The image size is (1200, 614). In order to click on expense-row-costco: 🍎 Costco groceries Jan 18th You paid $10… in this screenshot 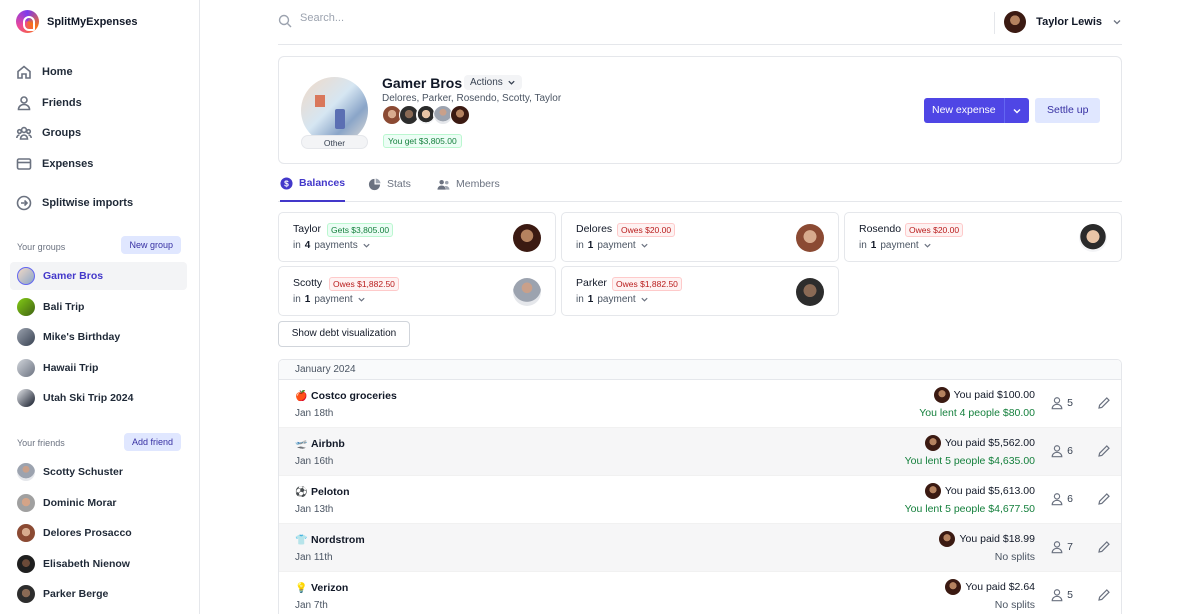, I will do `click(700, 404)`.